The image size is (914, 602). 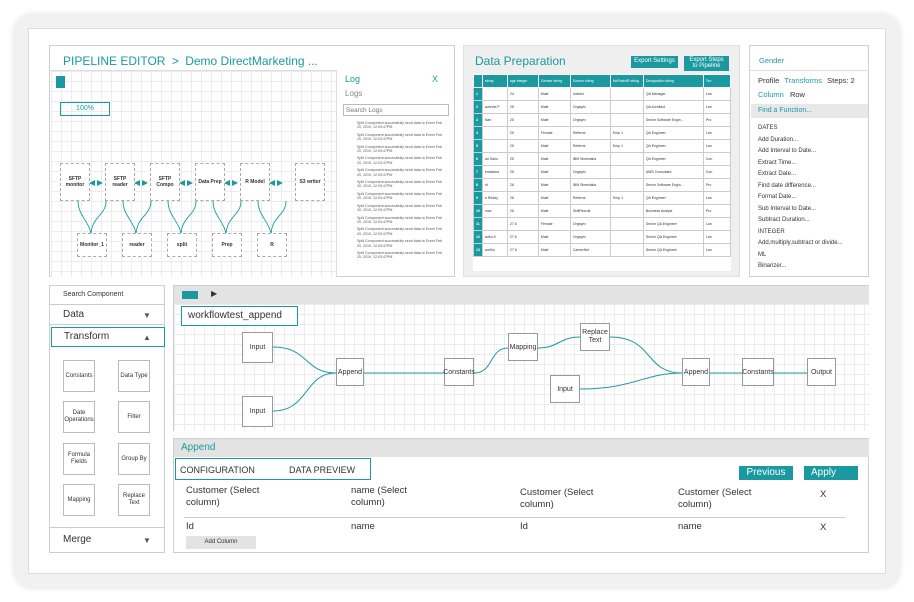 I want to click on workflow-node-output: Output, so click(x=821, y=372).